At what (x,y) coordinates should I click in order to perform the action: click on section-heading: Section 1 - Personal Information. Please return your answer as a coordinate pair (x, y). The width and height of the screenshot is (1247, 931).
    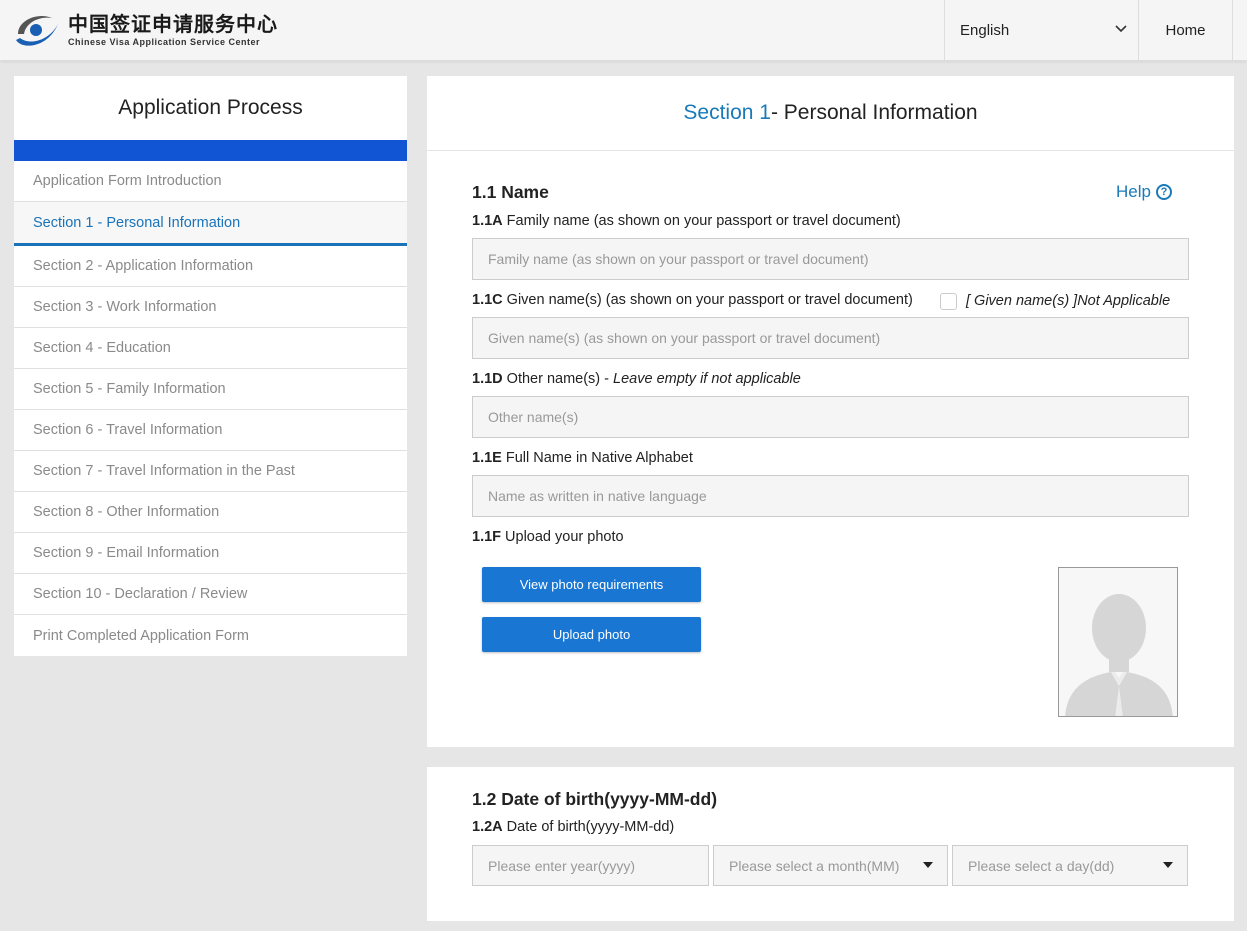
    Looking at the image, I should click on (830, 113).